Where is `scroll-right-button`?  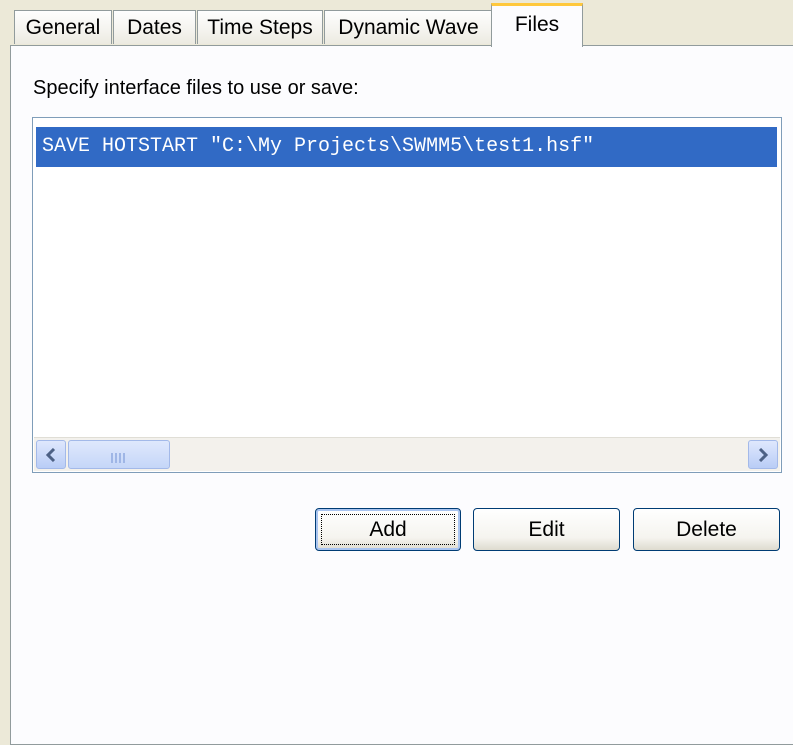 scroll-right-button is located at coordinates (763, 454).